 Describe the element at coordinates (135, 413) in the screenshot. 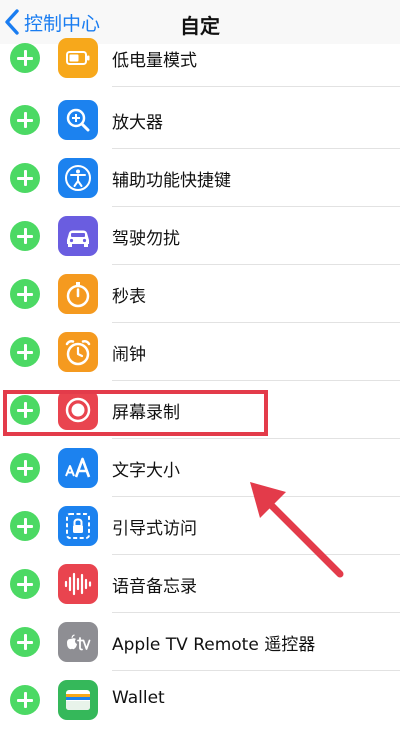

I see `highlight-box` at that location.